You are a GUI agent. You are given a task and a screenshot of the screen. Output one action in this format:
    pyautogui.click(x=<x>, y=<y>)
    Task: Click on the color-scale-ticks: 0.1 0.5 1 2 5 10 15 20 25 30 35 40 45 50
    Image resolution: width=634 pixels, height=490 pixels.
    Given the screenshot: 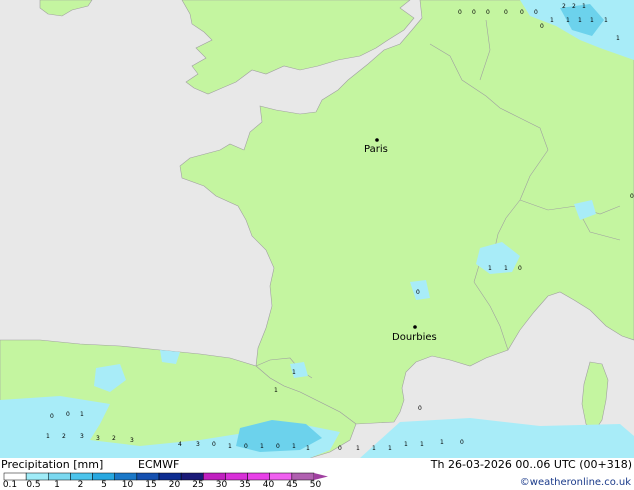 What is the action you would take?
    pyautogui.click(x=170, y=485)
    